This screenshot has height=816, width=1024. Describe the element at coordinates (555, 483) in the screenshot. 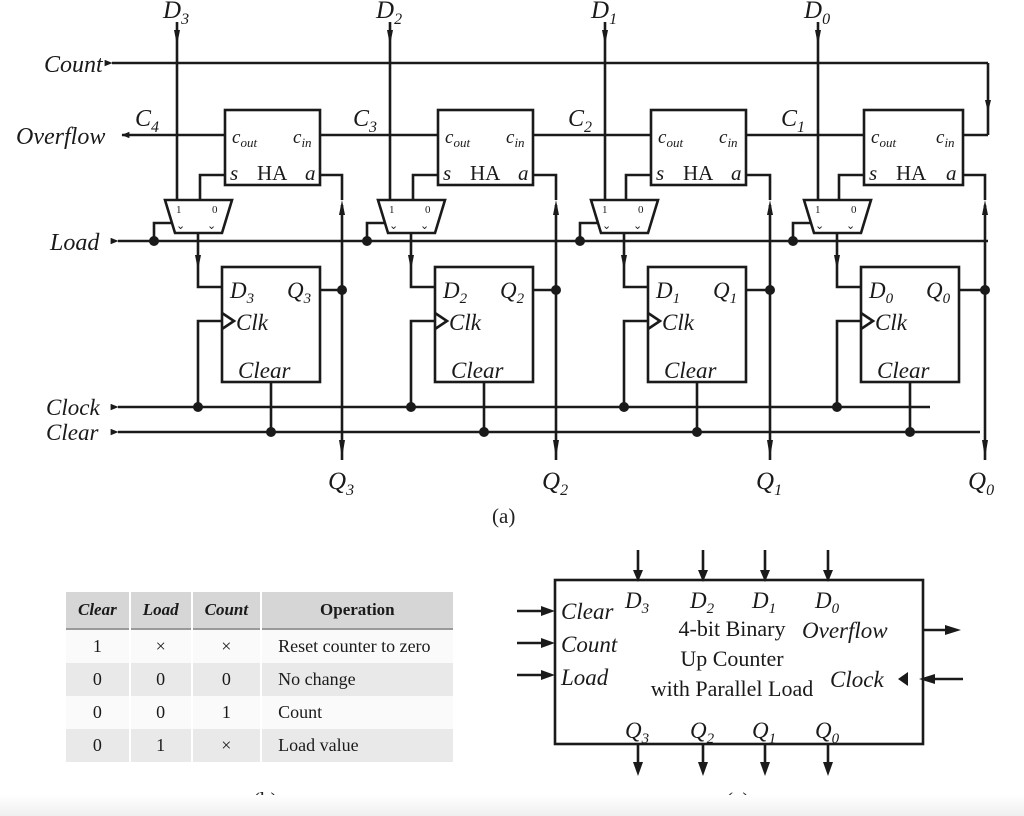

I see `output-label-q2: Q2` at that location.